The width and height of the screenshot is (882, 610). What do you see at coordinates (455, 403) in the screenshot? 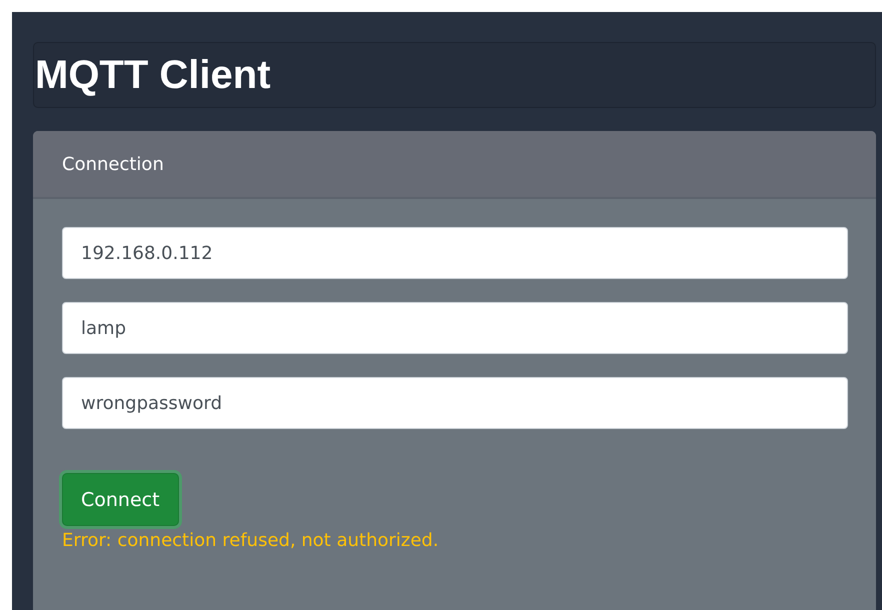
I see `input-field: wrongpassword` at bounding box center [455, 403].